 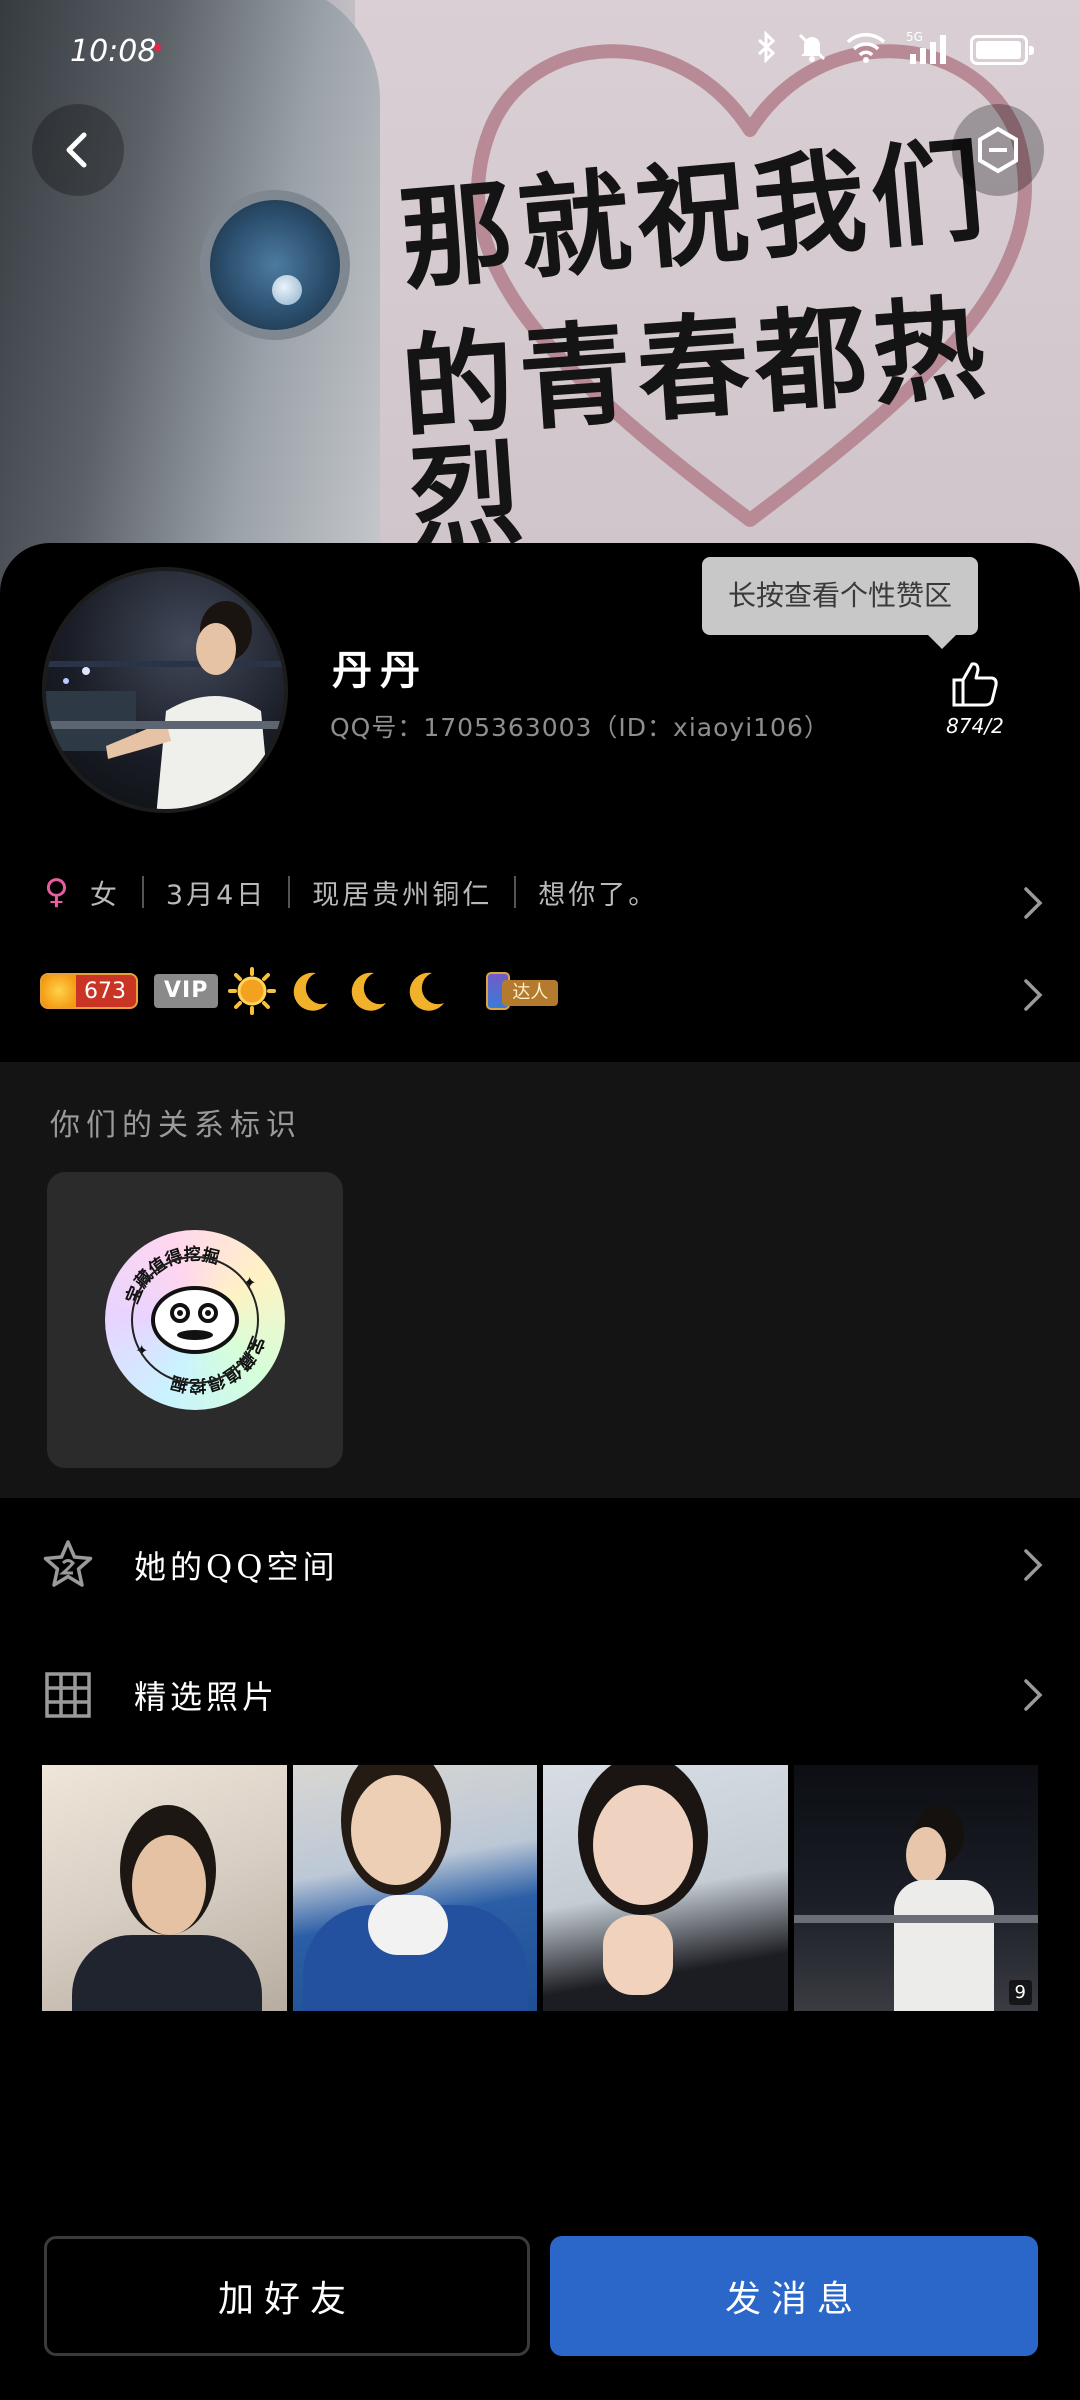 I want to click on relation-badge-tile: 宝藏值得挖掘 宝藏值得挖掘 ✦ ✦, so click(x=195, y=1320).